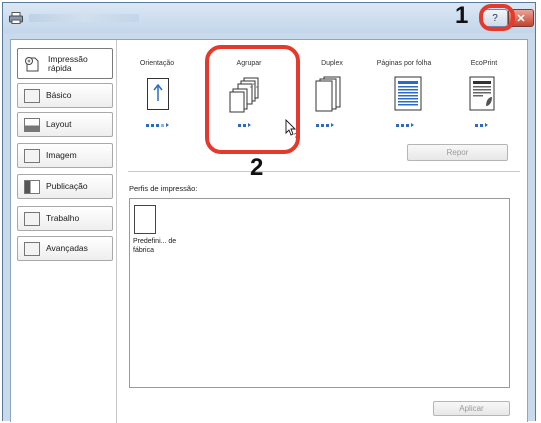 This screenshot has height=423, width=541. I want to click on sidebar-item-image: Imagem, so click(65, 155).